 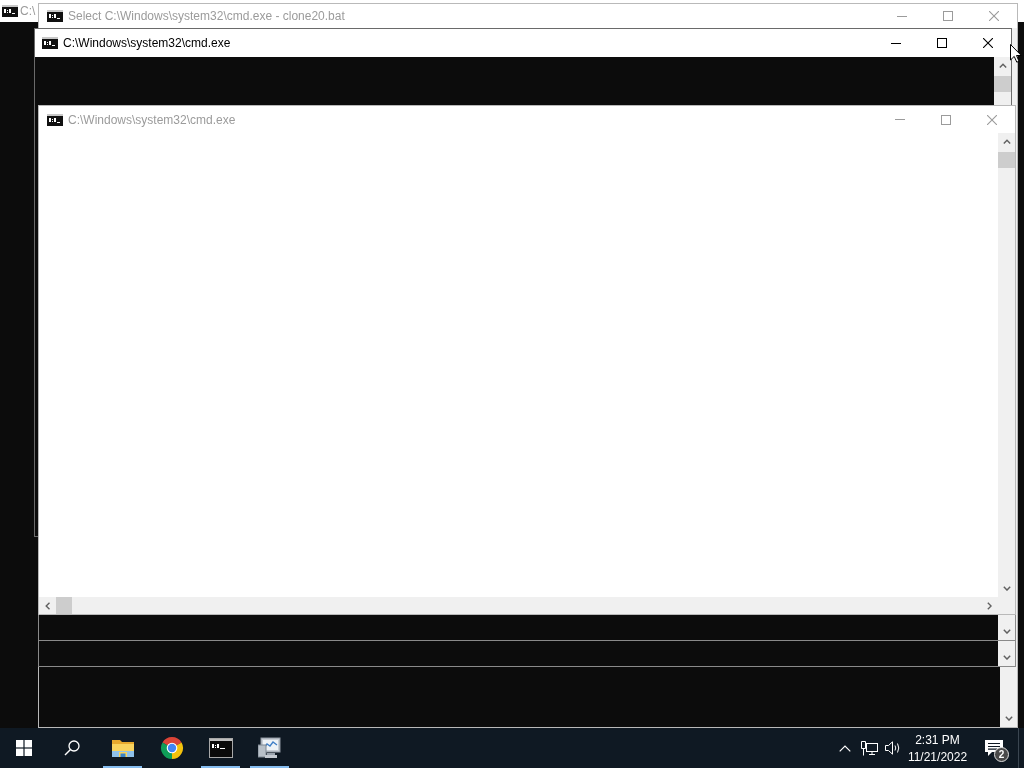 I want to click on speaker-icon, so click(x=893, y=748).